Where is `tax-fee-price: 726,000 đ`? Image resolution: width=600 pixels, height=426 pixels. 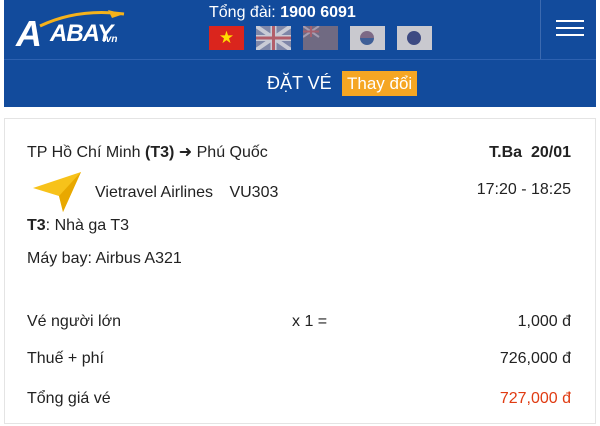 tax-fee-price: 726,000 đ is located at coordinates (535, 358).